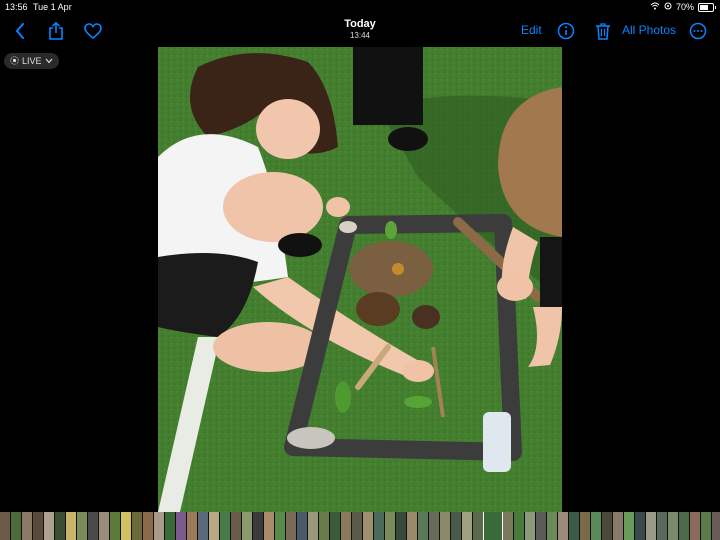 This screenshot has width=720, height=540. What do you see at coordinates (566, 31) in the screenshot?
I see `info-icon` at bounding box center [566, 31].